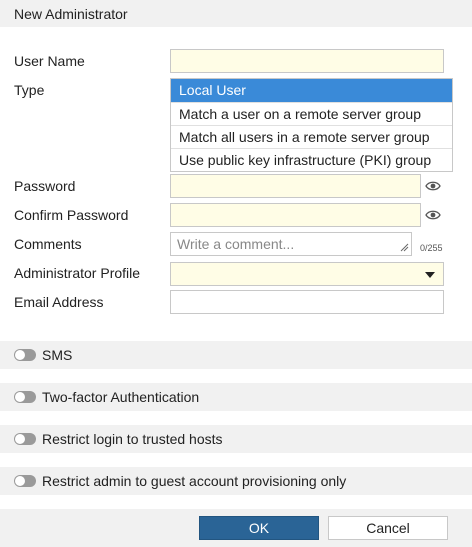 Image resolution: width=472 pixels, height=547 pixels. What do you see at coordinates (291, 244) in the screenshot?
I see `comments-textarea` at bounding box center [291, 244].